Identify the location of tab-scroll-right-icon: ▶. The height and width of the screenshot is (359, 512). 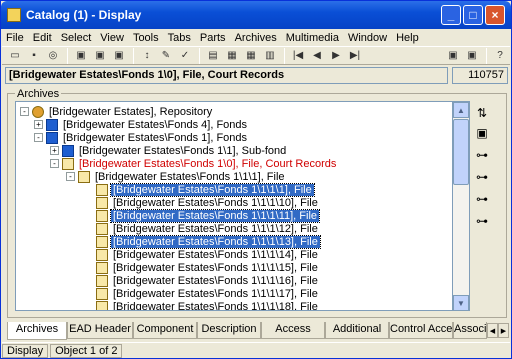
(503, 330).